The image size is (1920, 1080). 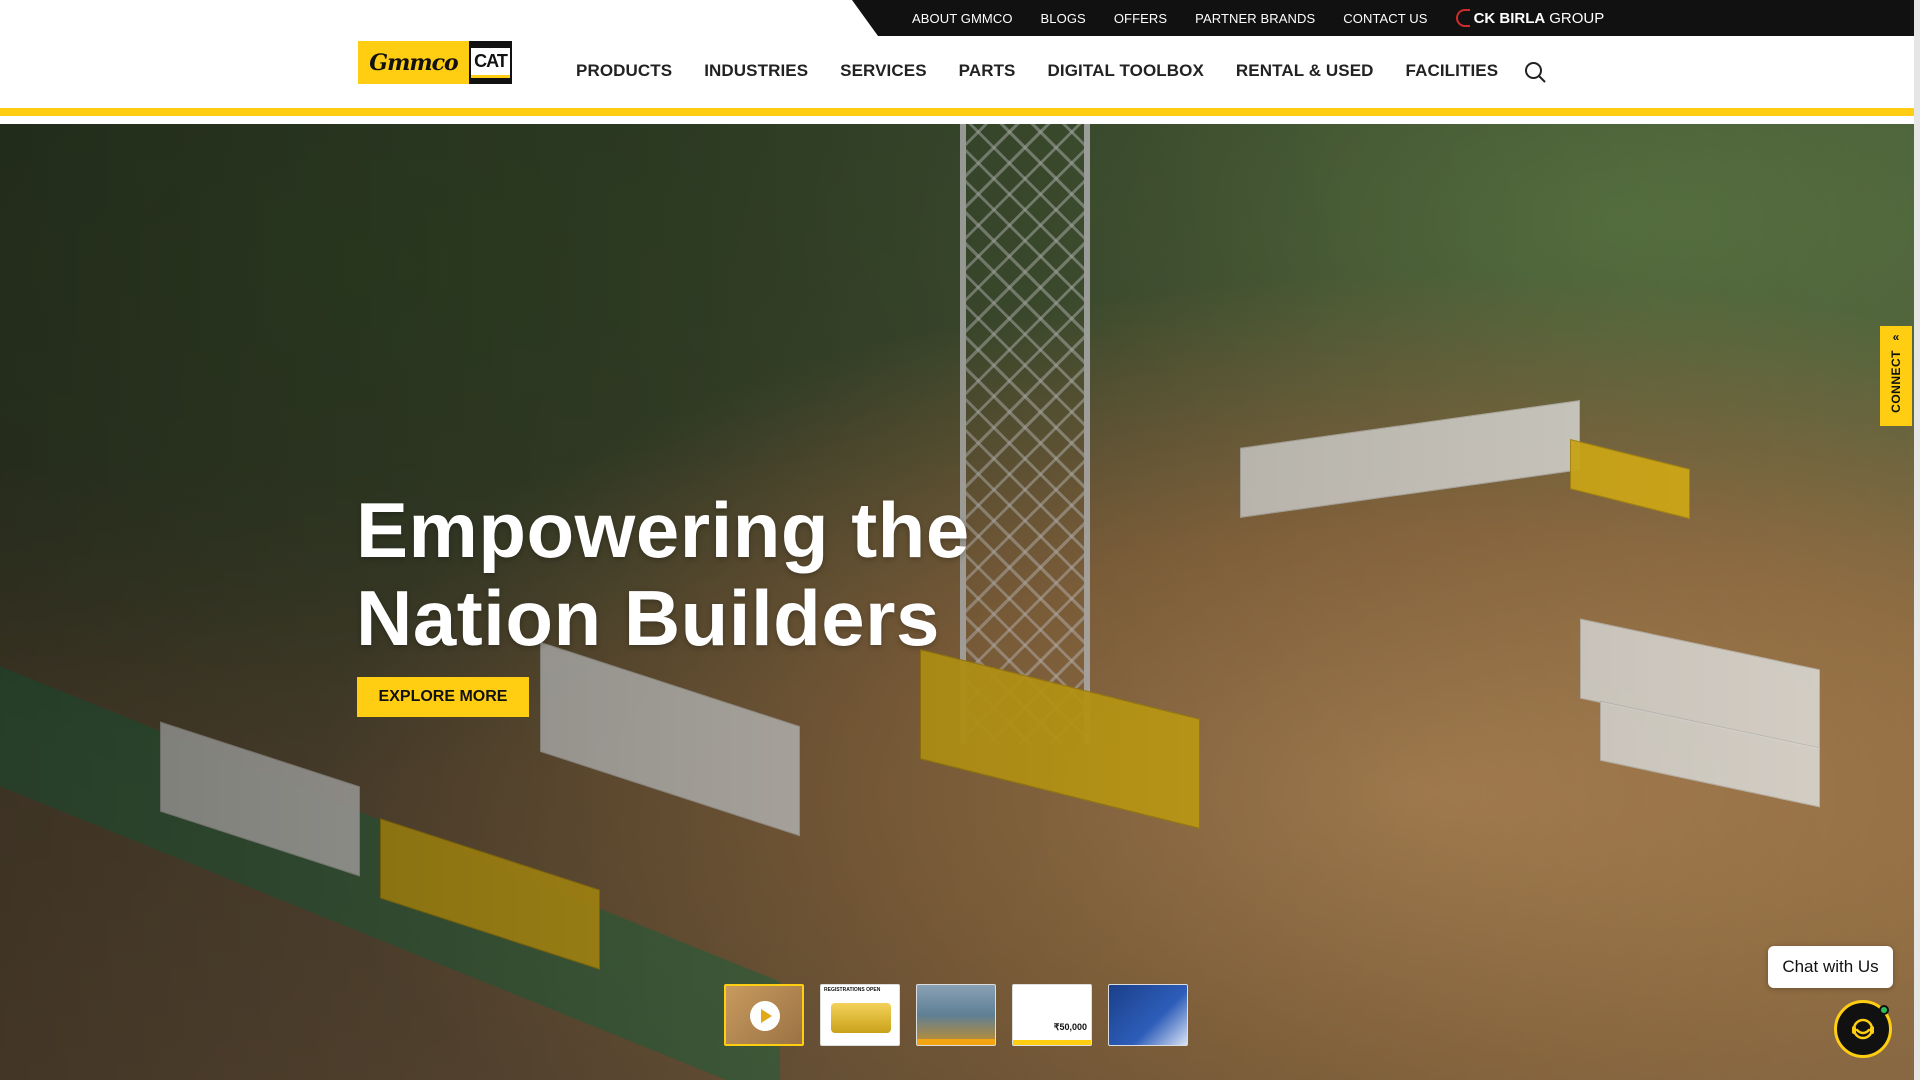 What do you see at coordinates (852, 990) in the screenshot?
I see `thumbnail-caption: REGISTRATIONS OPEN` at bounding box center [852, 990].